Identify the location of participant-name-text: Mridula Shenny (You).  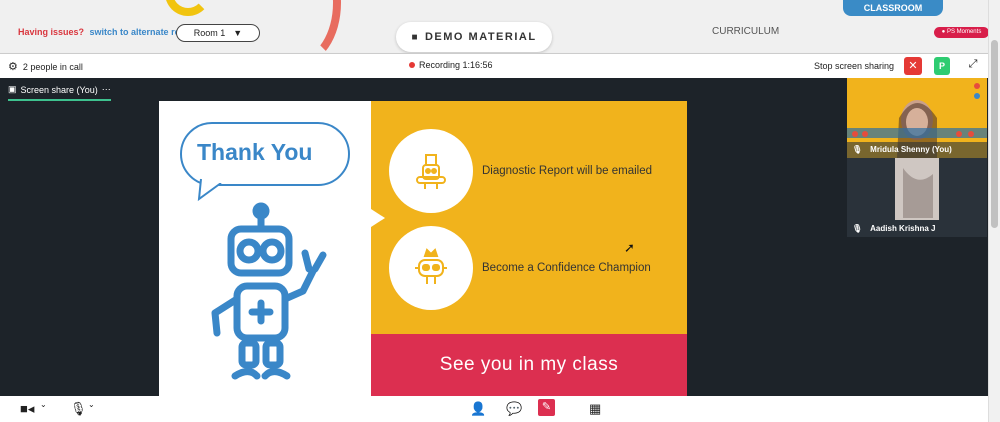
(911, 149).